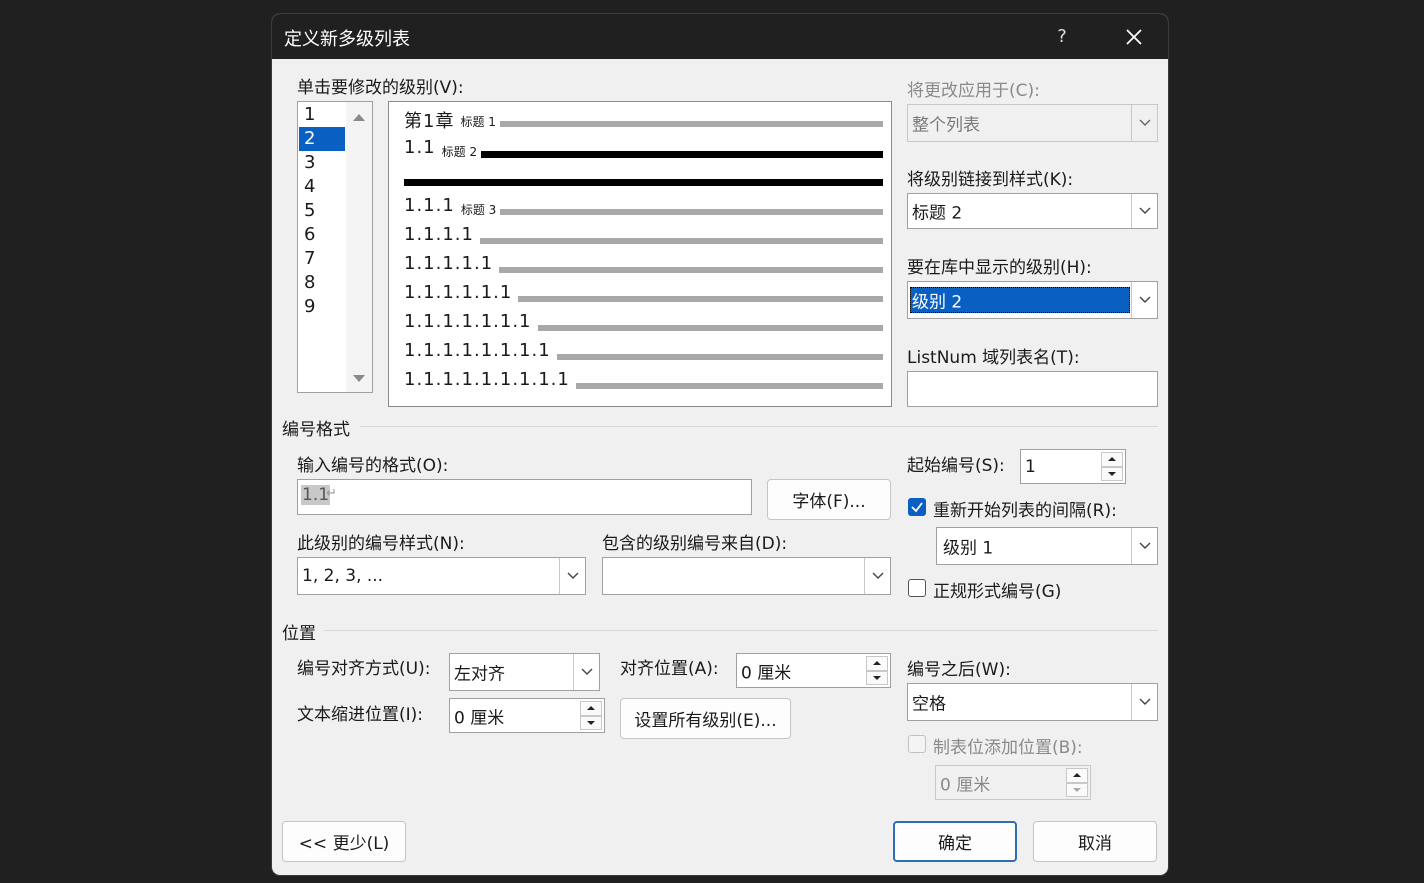  Describe the element at coordinates (937, 213) in the screenshot. I see `link-style-value: 标题 2` at that location.